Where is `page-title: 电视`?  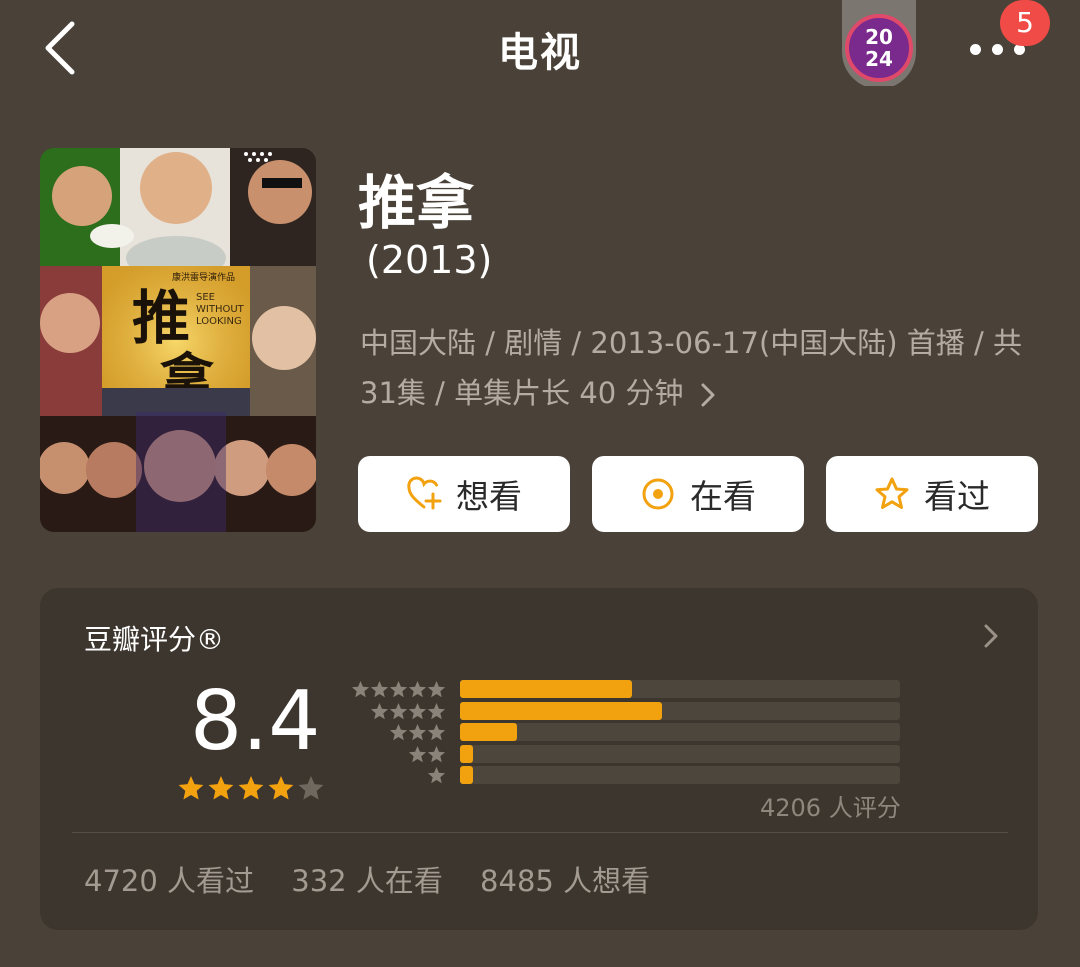
page-title: 电视 is located at coordinates (540, 53).